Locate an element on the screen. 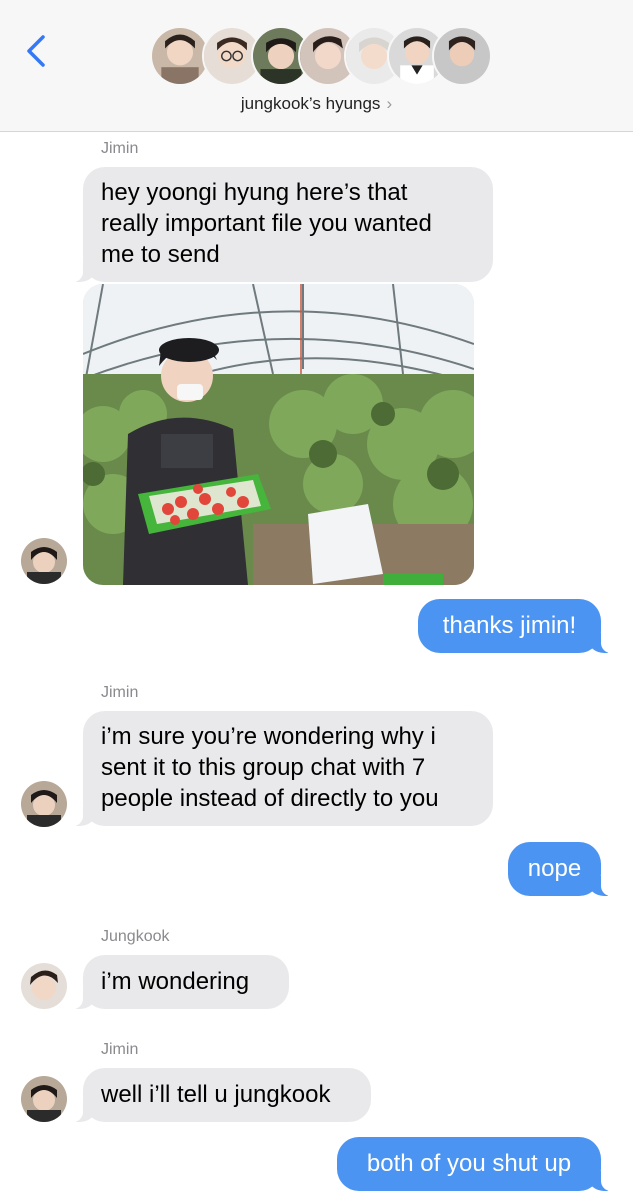 The width and height of the screenshot is (633, 1200). chat-header: jungkook’s hyungs › is located at coordinates (316, 66).